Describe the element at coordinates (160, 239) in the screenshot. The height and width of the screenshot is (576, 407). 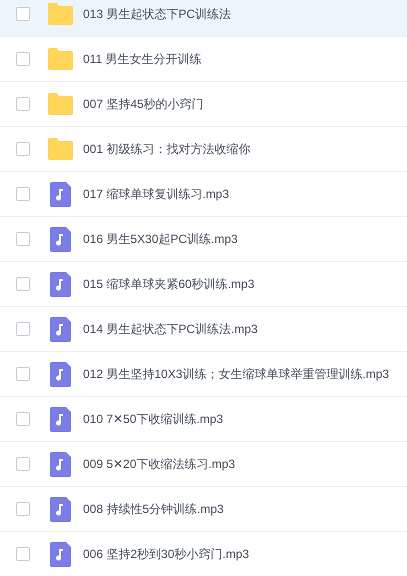
I see `file-name: 016 男生5X30起PC训练.mp3` at that location.